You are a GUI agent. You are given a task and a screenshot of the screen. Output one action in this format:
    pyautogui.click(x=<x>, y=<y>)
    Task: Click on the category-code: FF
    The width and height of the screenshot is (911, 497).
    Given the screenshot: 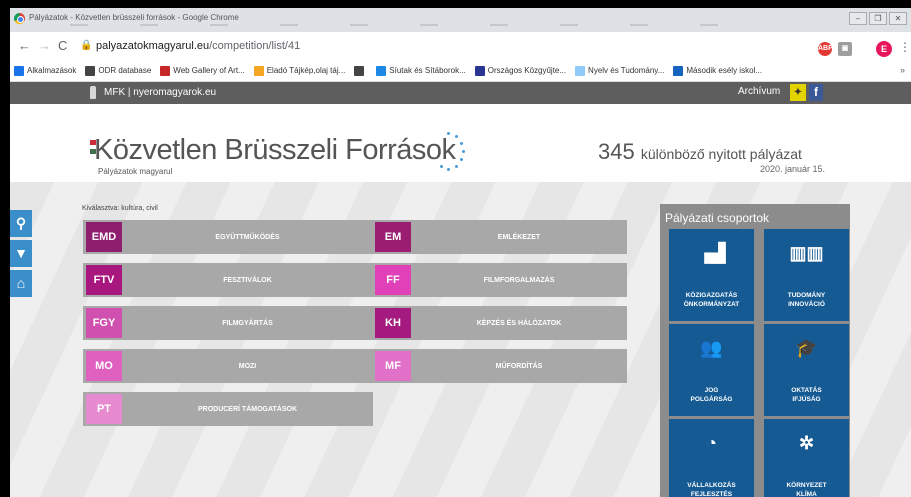 What is the action you would take?
    pyautogui.click(x=393, y=280)
    